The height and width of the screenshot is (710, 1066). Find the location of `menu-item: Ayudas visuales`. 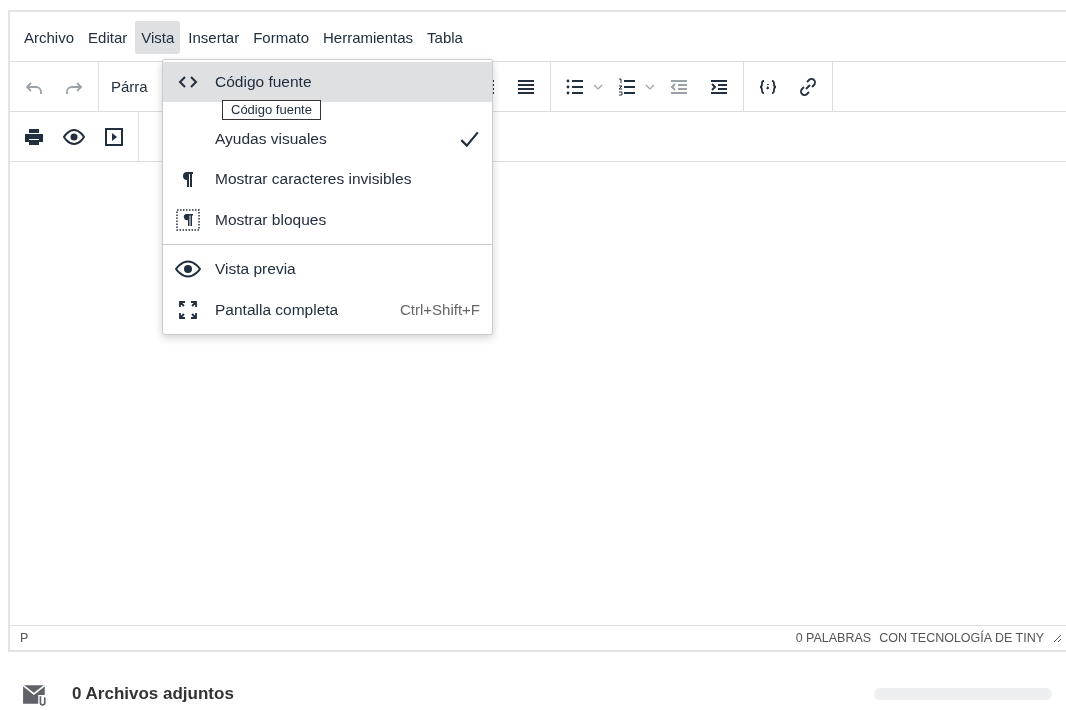

menu-item: Ayudas visuales is located at coordinates (327, 139).